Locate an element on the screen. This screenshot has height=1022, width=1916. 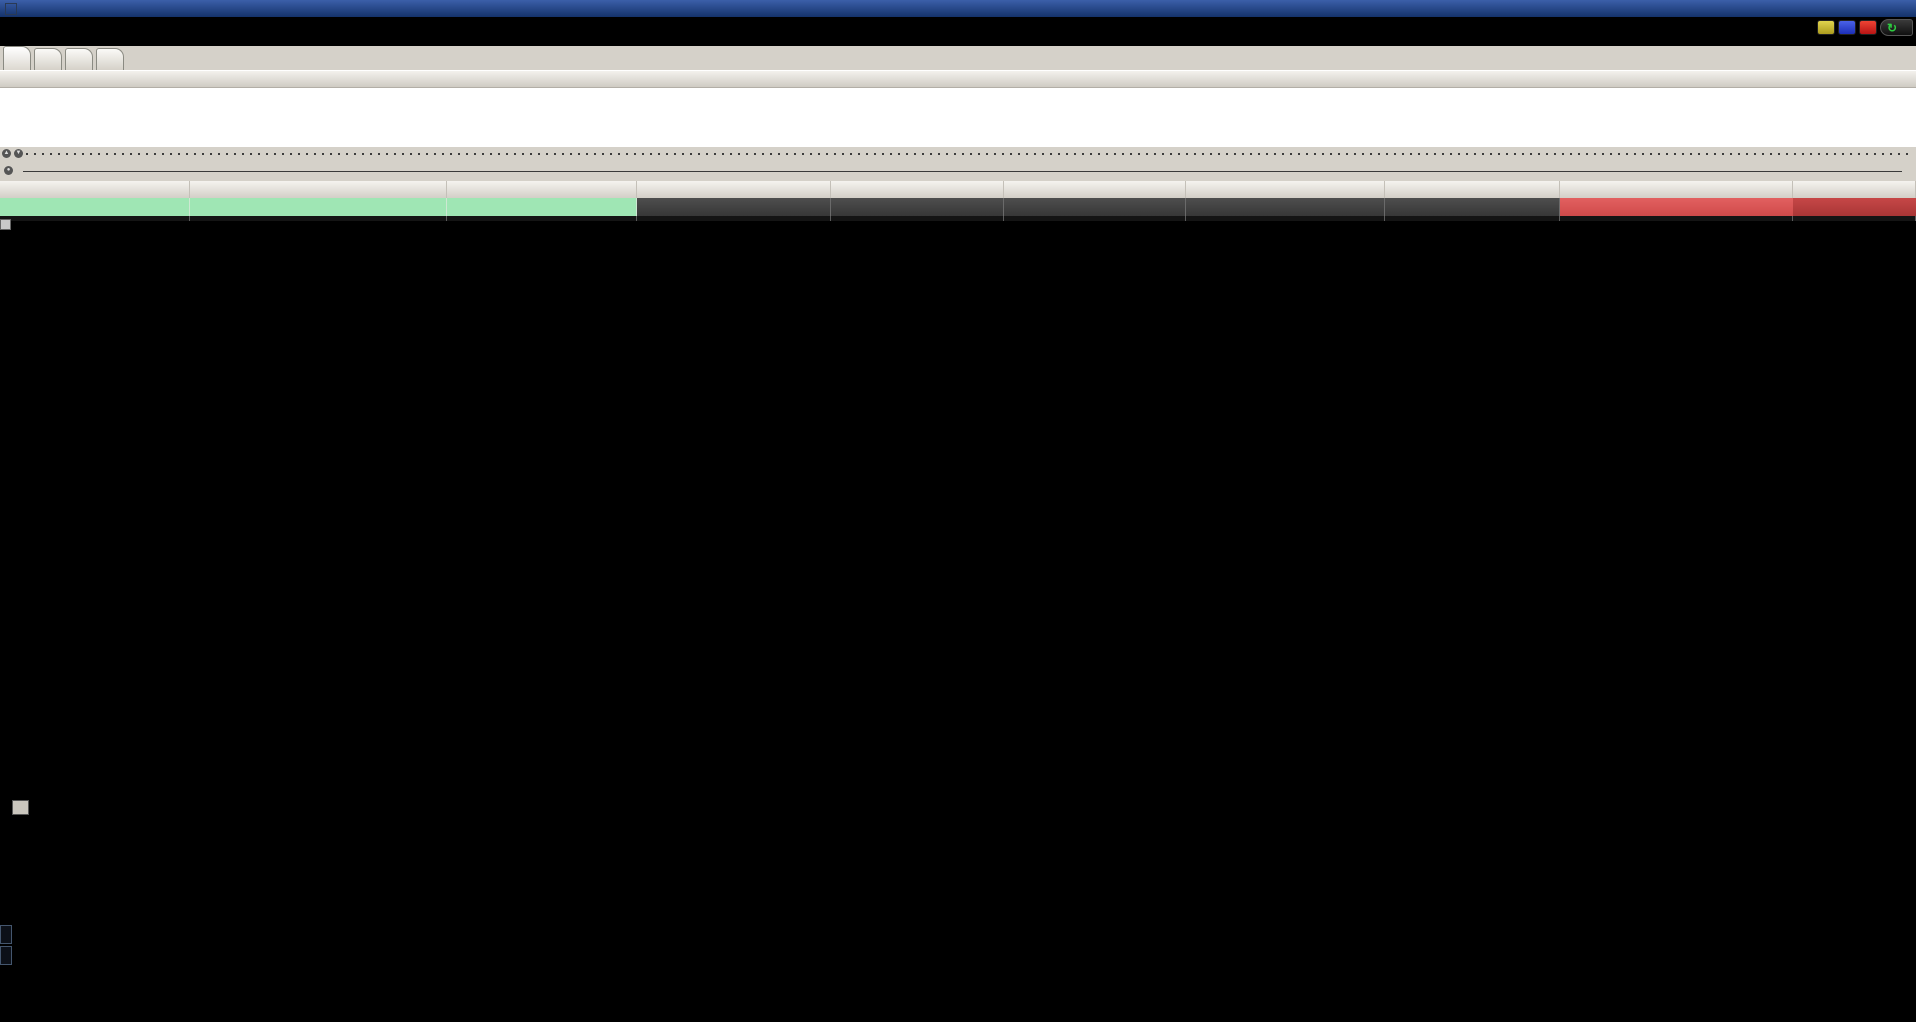
cell-unternehmensname is located at coordinates (542, 207).